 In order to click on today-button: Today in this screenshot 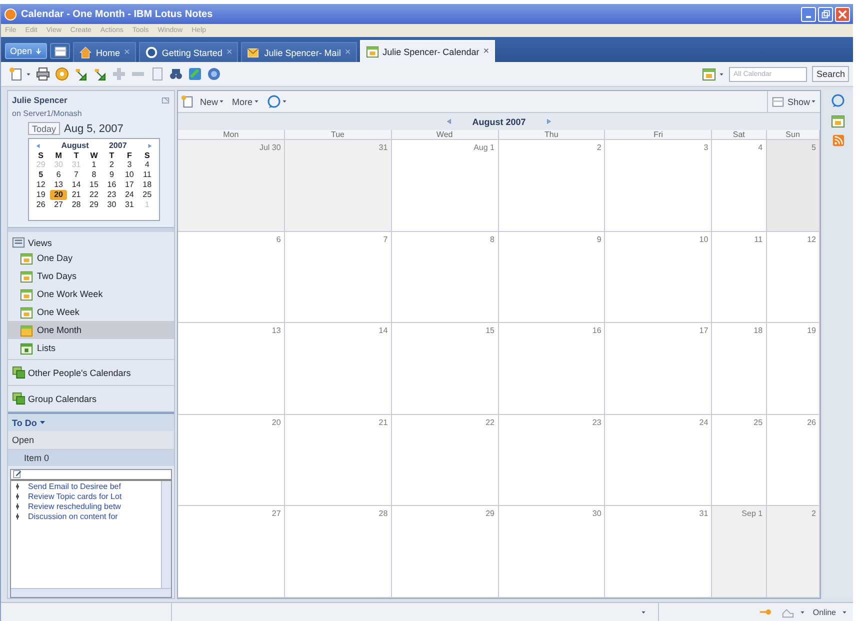, I will do `click(44, 128)`.